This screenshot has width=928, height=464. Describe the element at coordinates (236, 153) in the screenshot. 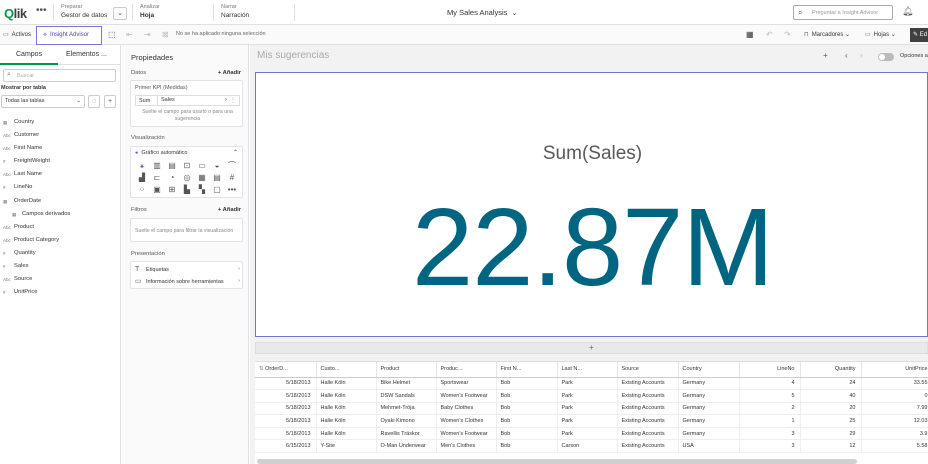

I see `chevron-up-icon: ⌃` at that location.